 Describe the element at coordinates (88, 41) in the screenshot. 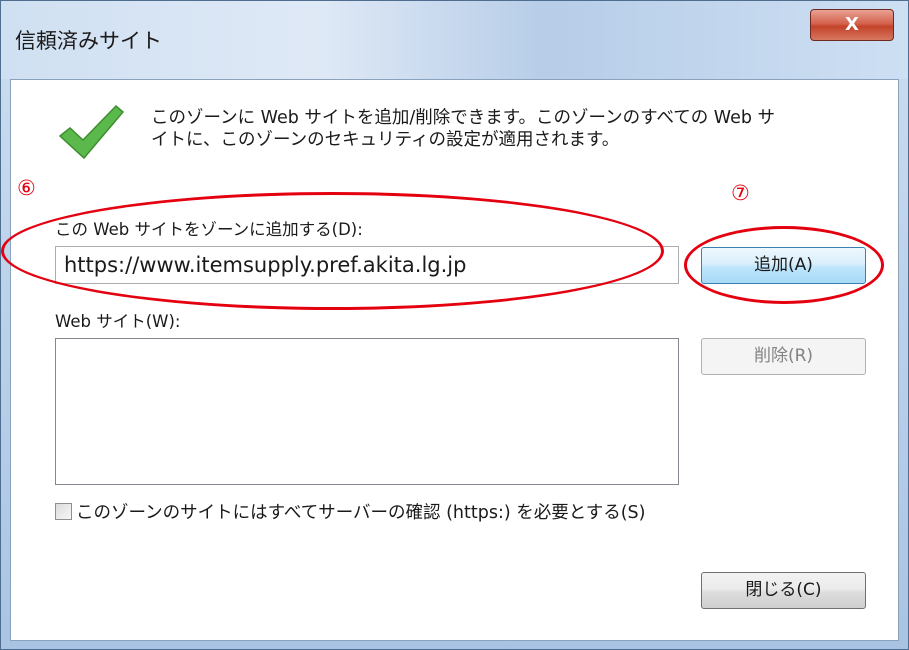

I see `dialog-title: 信頼済みサイト` at that location.